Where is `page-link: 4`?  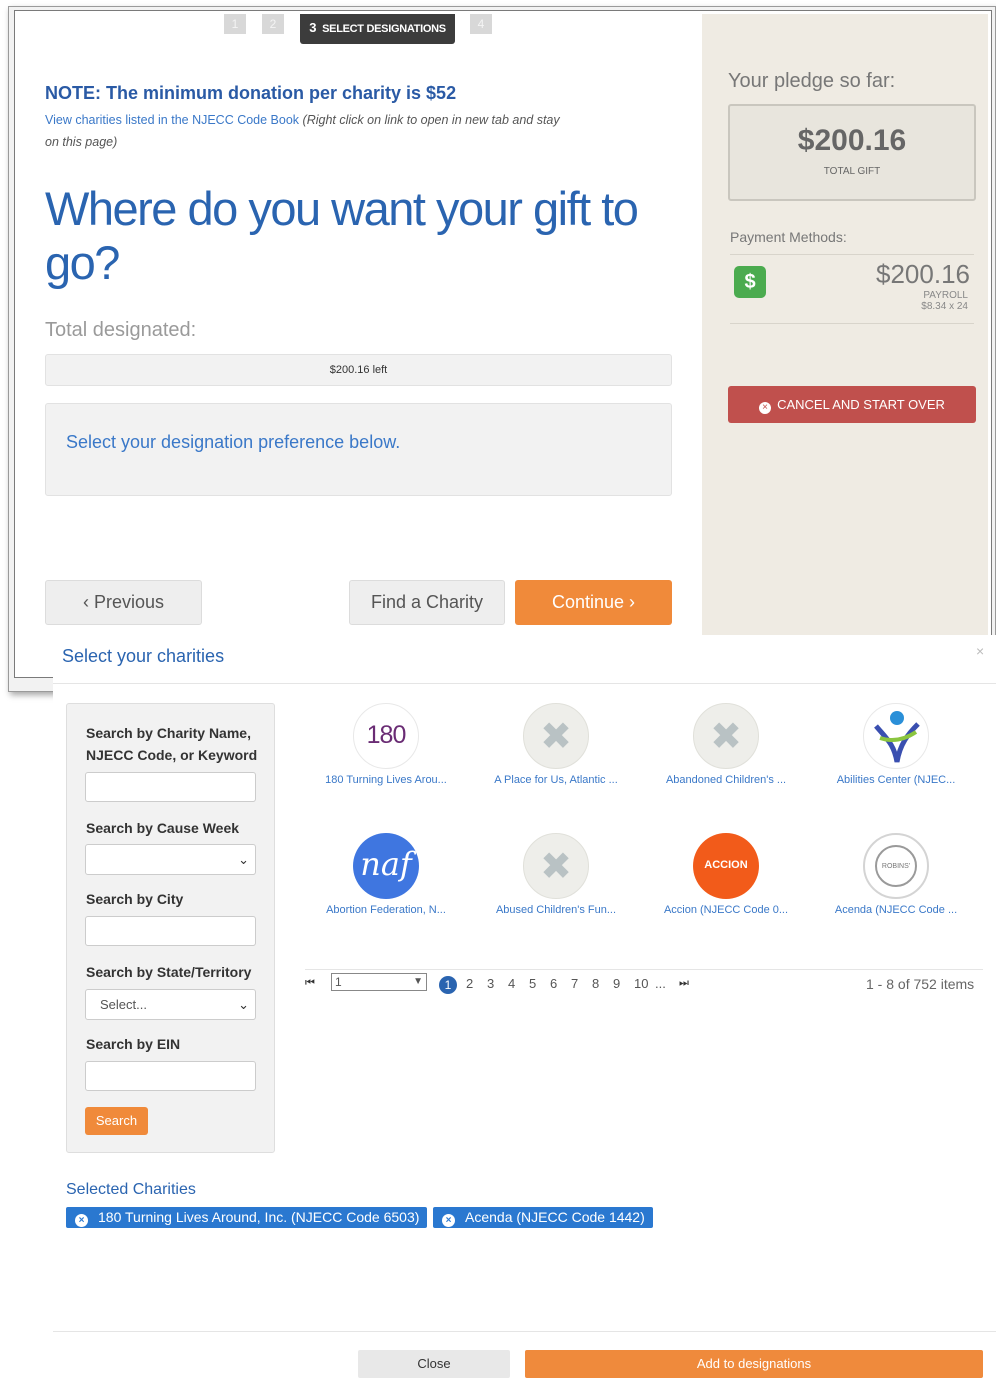 page-link: 4 is located at coordinates (511, 983).